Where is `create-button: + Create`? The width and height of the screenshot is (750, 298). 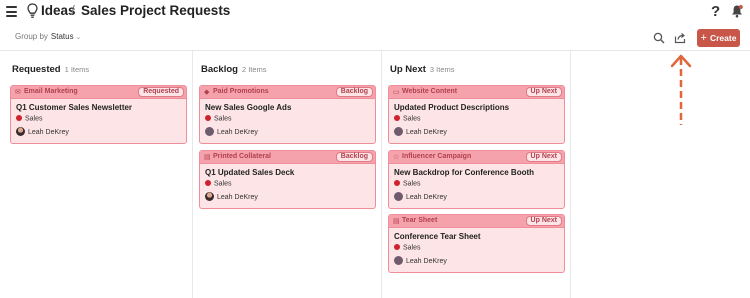
create-button: + Create is located at coordinates (718, 38).